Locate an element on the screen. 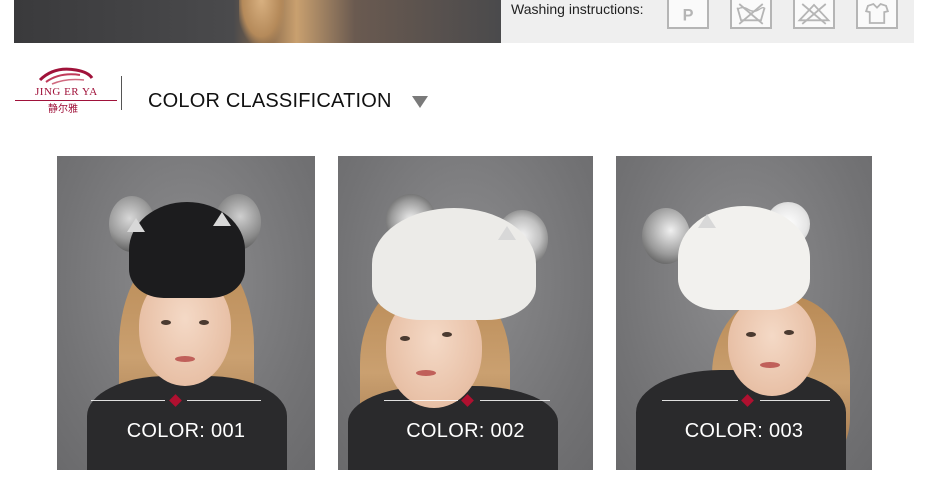 The image size is (930, 499). svg-text: P is located at coordinates (688, 15).